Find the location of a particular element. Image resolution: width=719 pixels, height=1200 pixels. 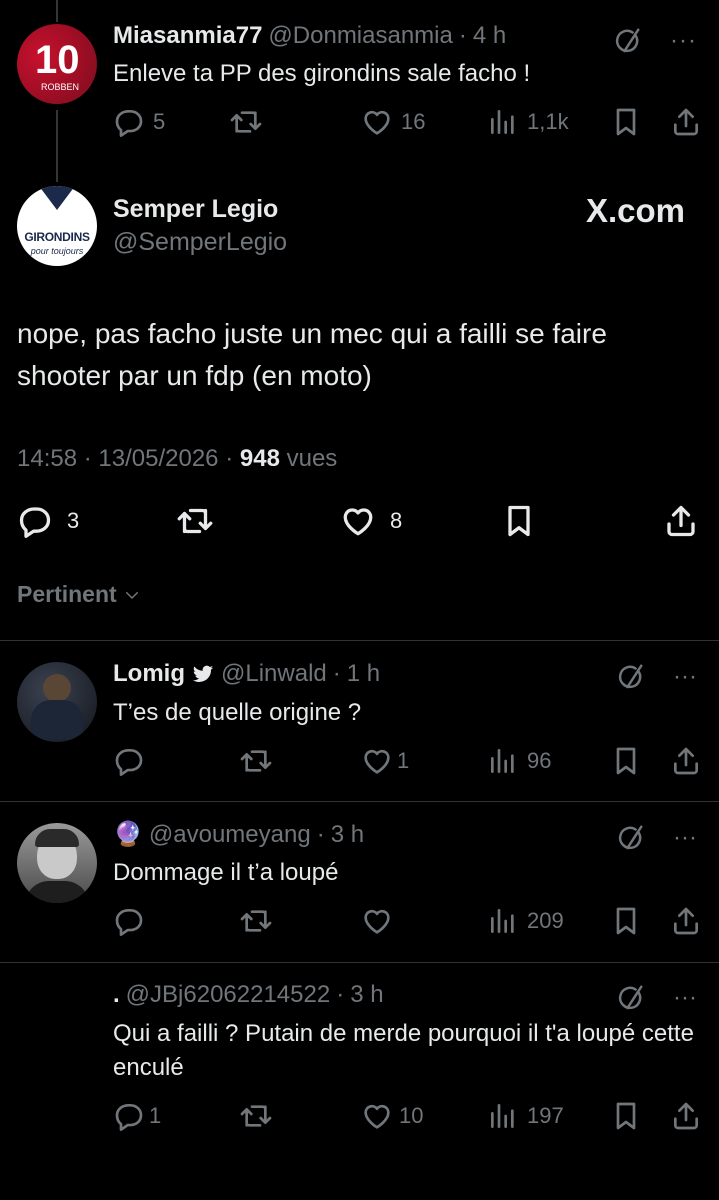

like-button: 1 is located at coordinates (385, 761).